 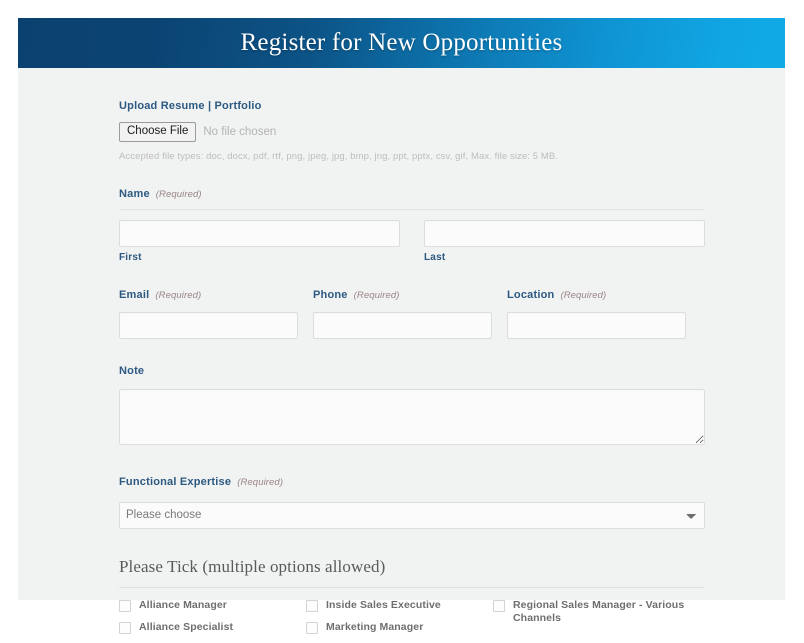 What do you see at coordinates (134, 193) in the screenshot?
I see `name-label: Name` at bounding box center [134, 193].